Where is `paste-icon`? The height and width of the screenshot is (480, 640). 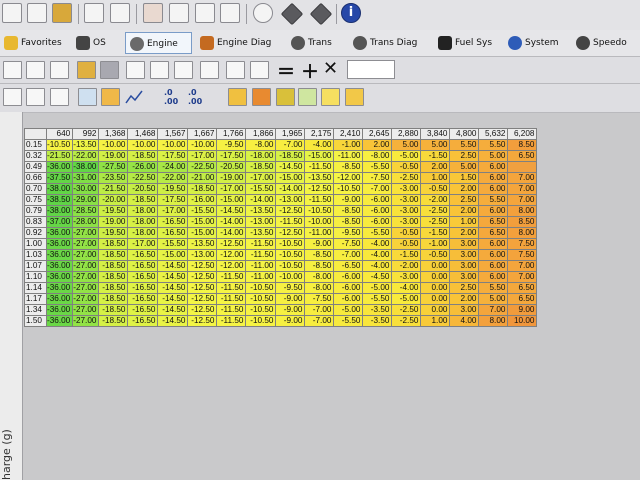 paste-icon is located at coordinates (259, 70).